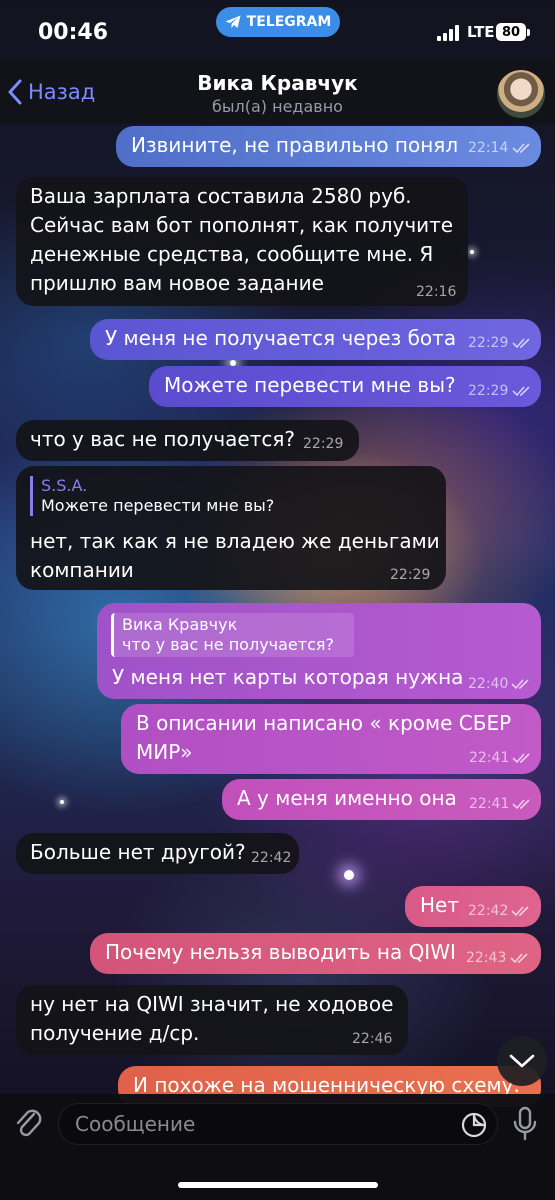  I want to click on message-incoming: Больше нет другой? 22:42, so click(157, 853).